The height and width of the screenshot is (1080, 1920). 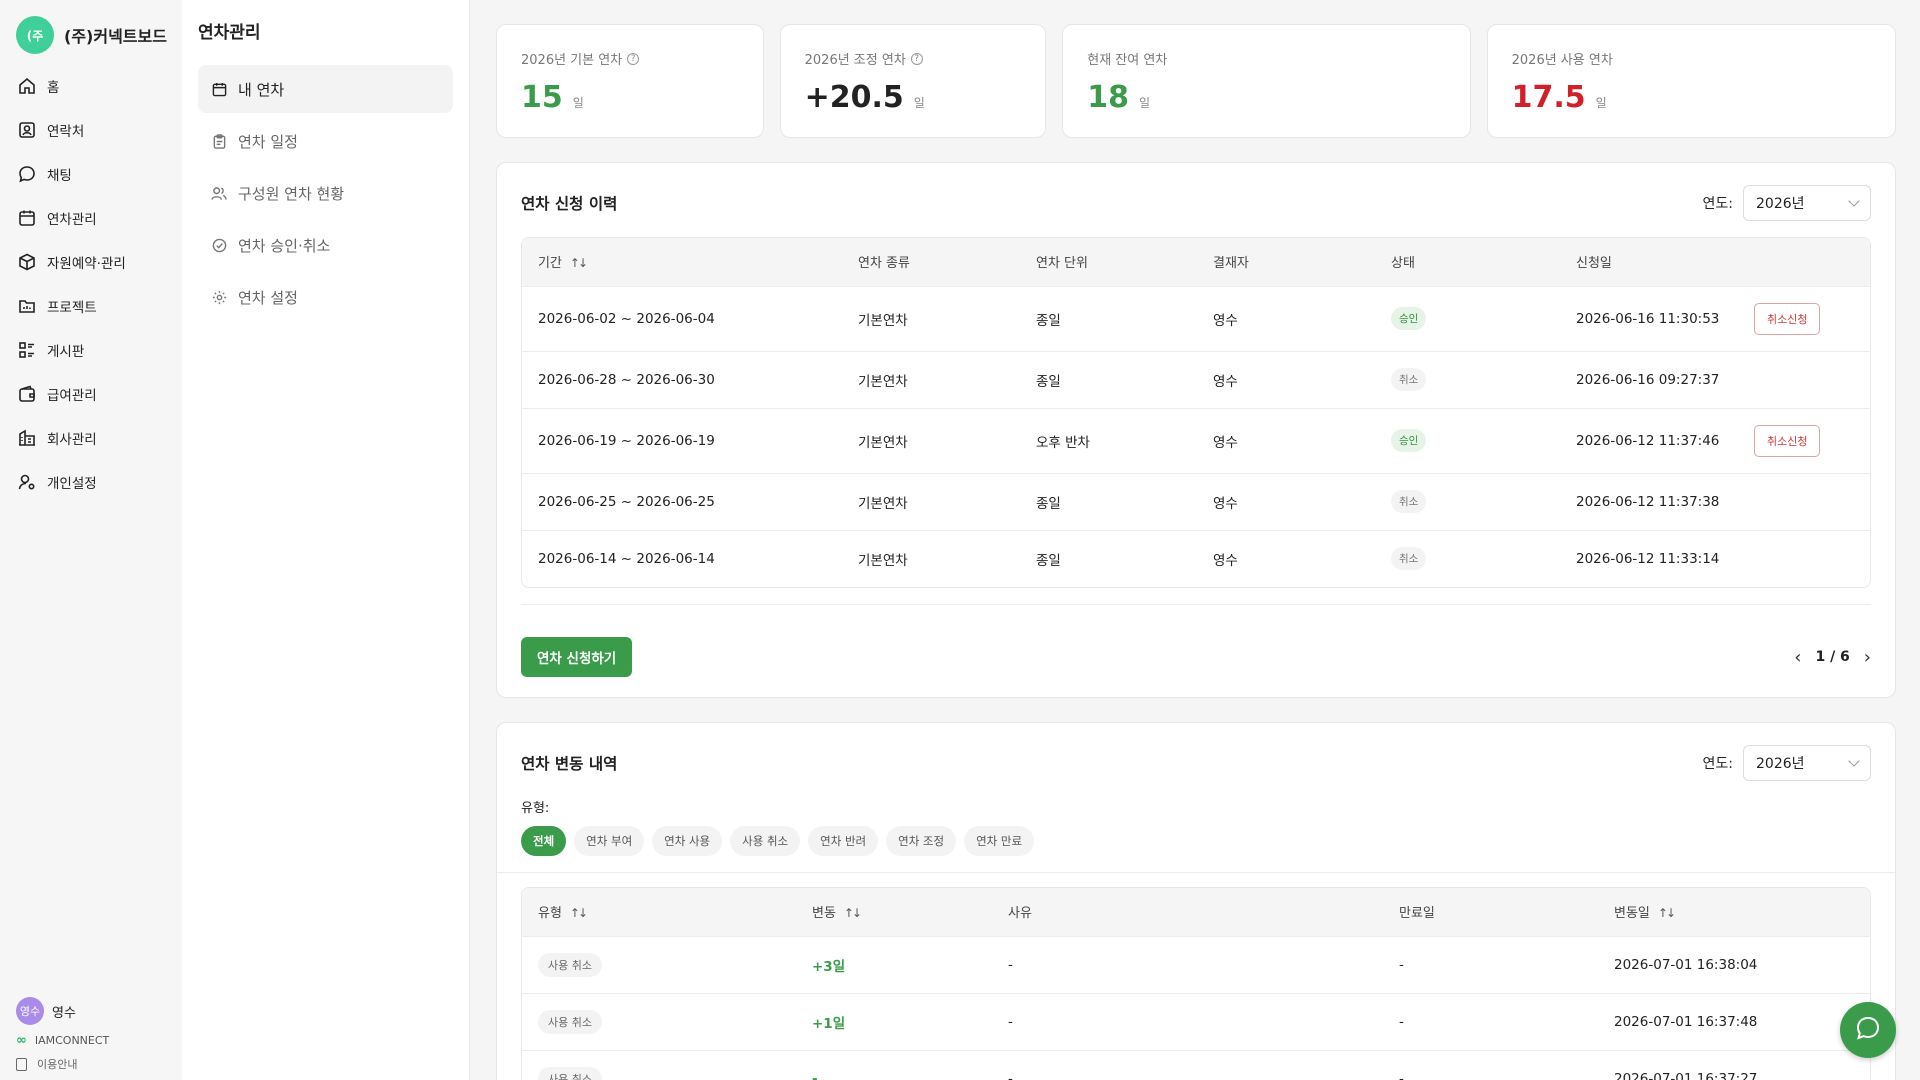 What do you see at coordinates (1196, 964) in the screenshot?
I see `table-row: 사용 취소 +3일 - - 2026-07-01 16:38:04` at bounding box center [1196, 964].